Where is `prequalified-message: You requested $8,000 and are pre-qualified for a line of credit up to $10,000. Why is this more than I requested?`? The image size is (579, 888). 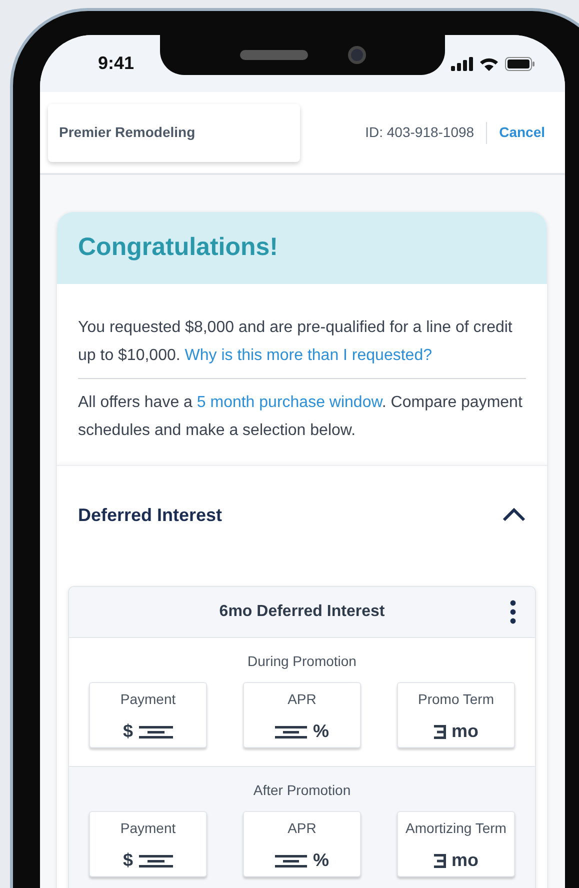
prequalified-message: You requested $8,000 and are pre-qualified for a line of credit up to $10,000. Why is this more than I requested? is located at coordinates (302, 346).